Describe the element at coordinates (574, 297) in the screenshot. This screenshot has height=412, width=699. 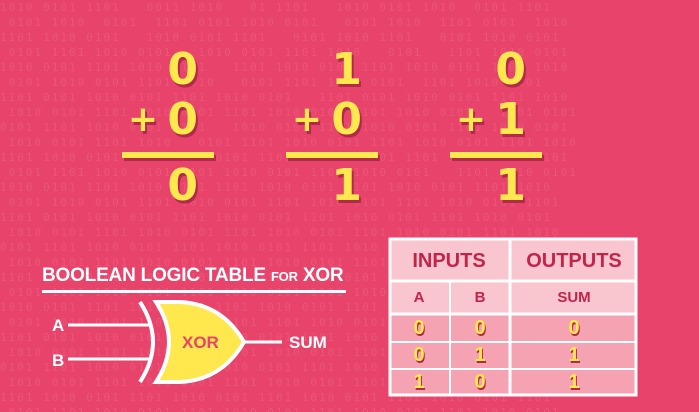
I see `column-sum-header: SUM` at that location.